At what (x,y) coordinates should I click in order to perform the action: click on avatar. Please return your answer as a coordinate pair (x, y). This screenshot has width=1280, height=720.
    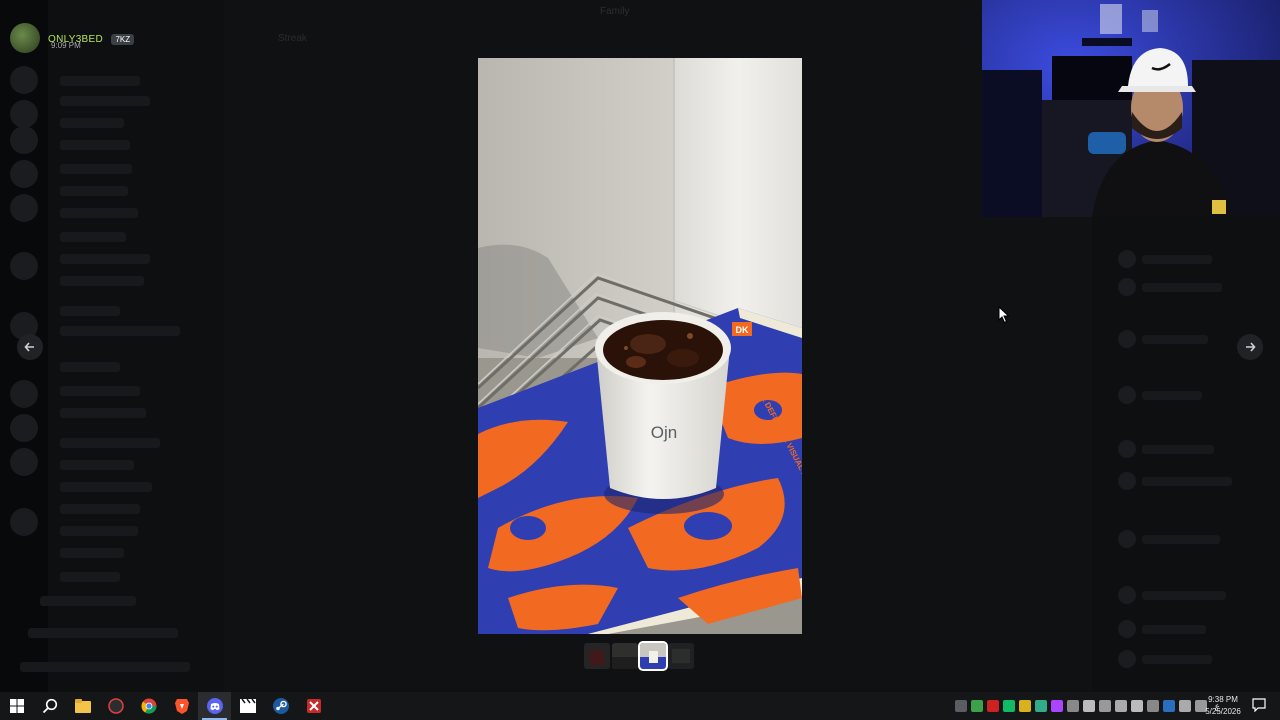
    Looking at the image, I should click on (25, 38).